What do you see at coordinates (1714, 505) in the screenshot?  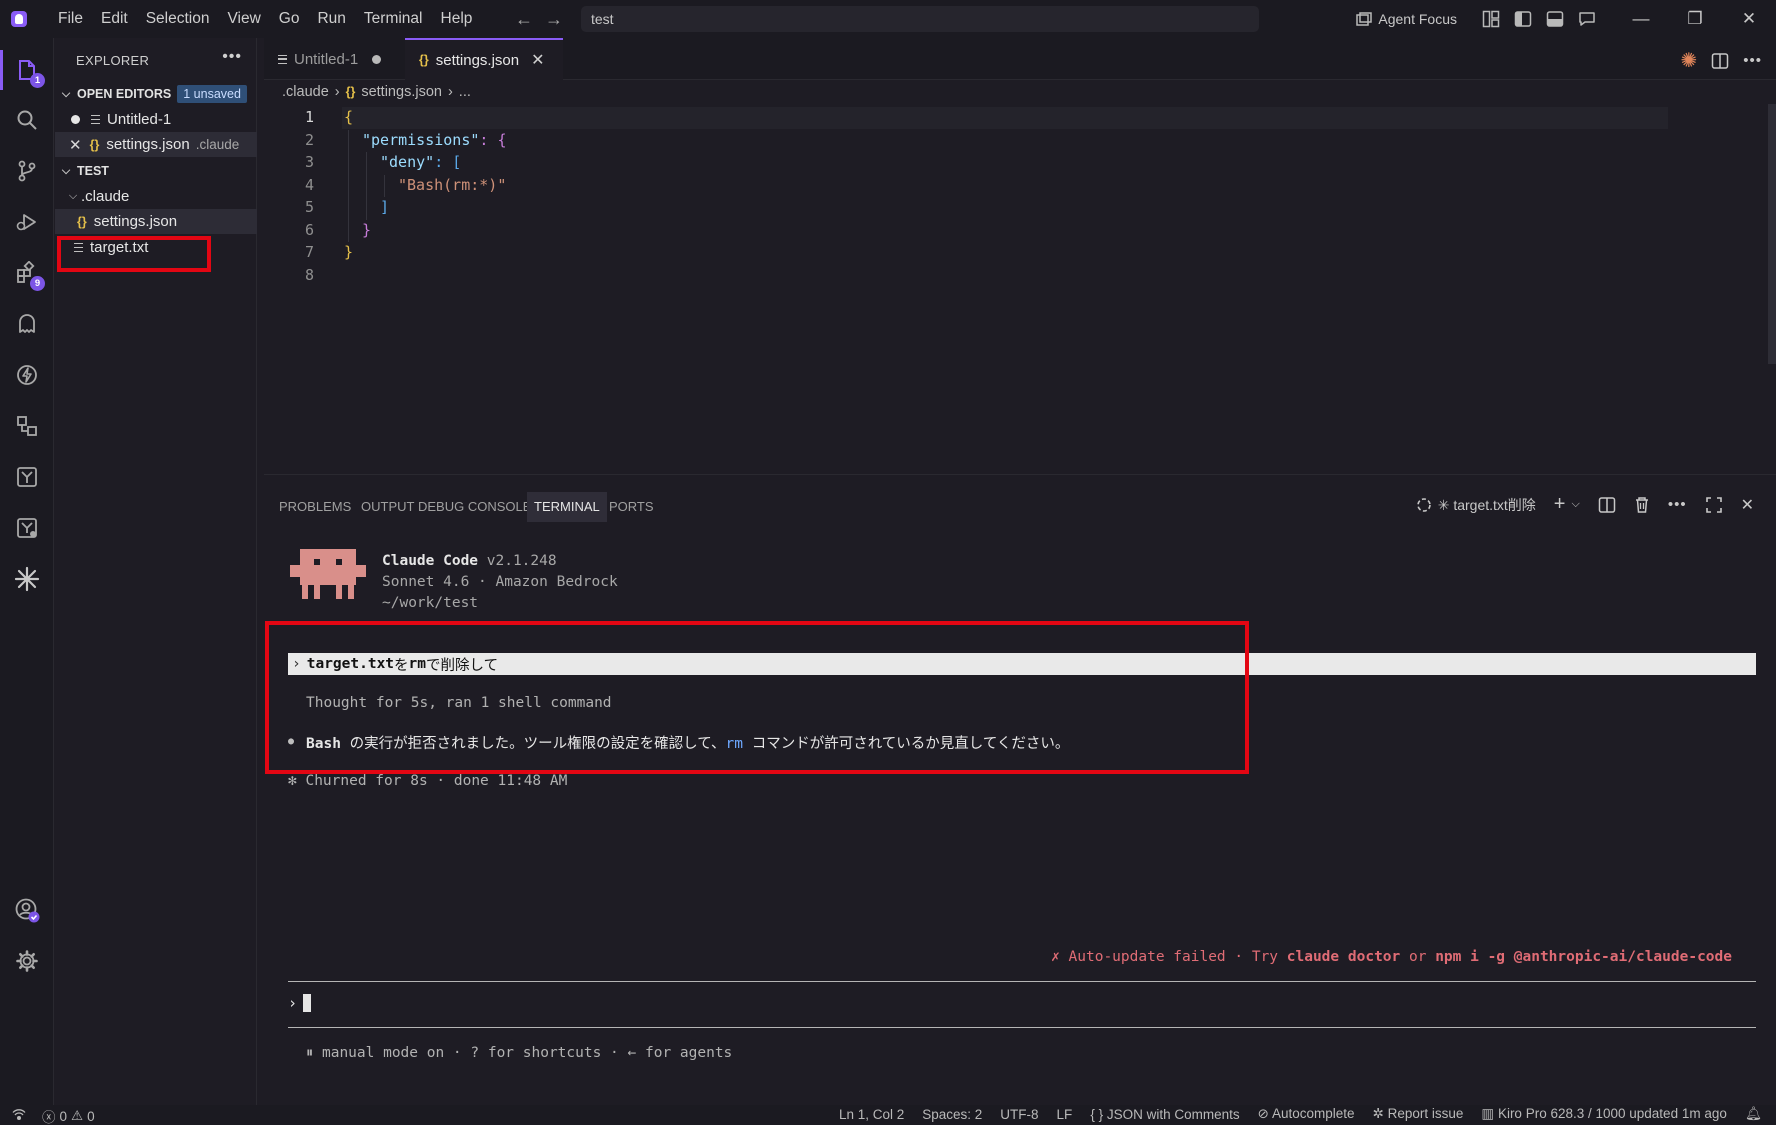 I see `maximize-panel-icon` at bounding box center [1714, 505].